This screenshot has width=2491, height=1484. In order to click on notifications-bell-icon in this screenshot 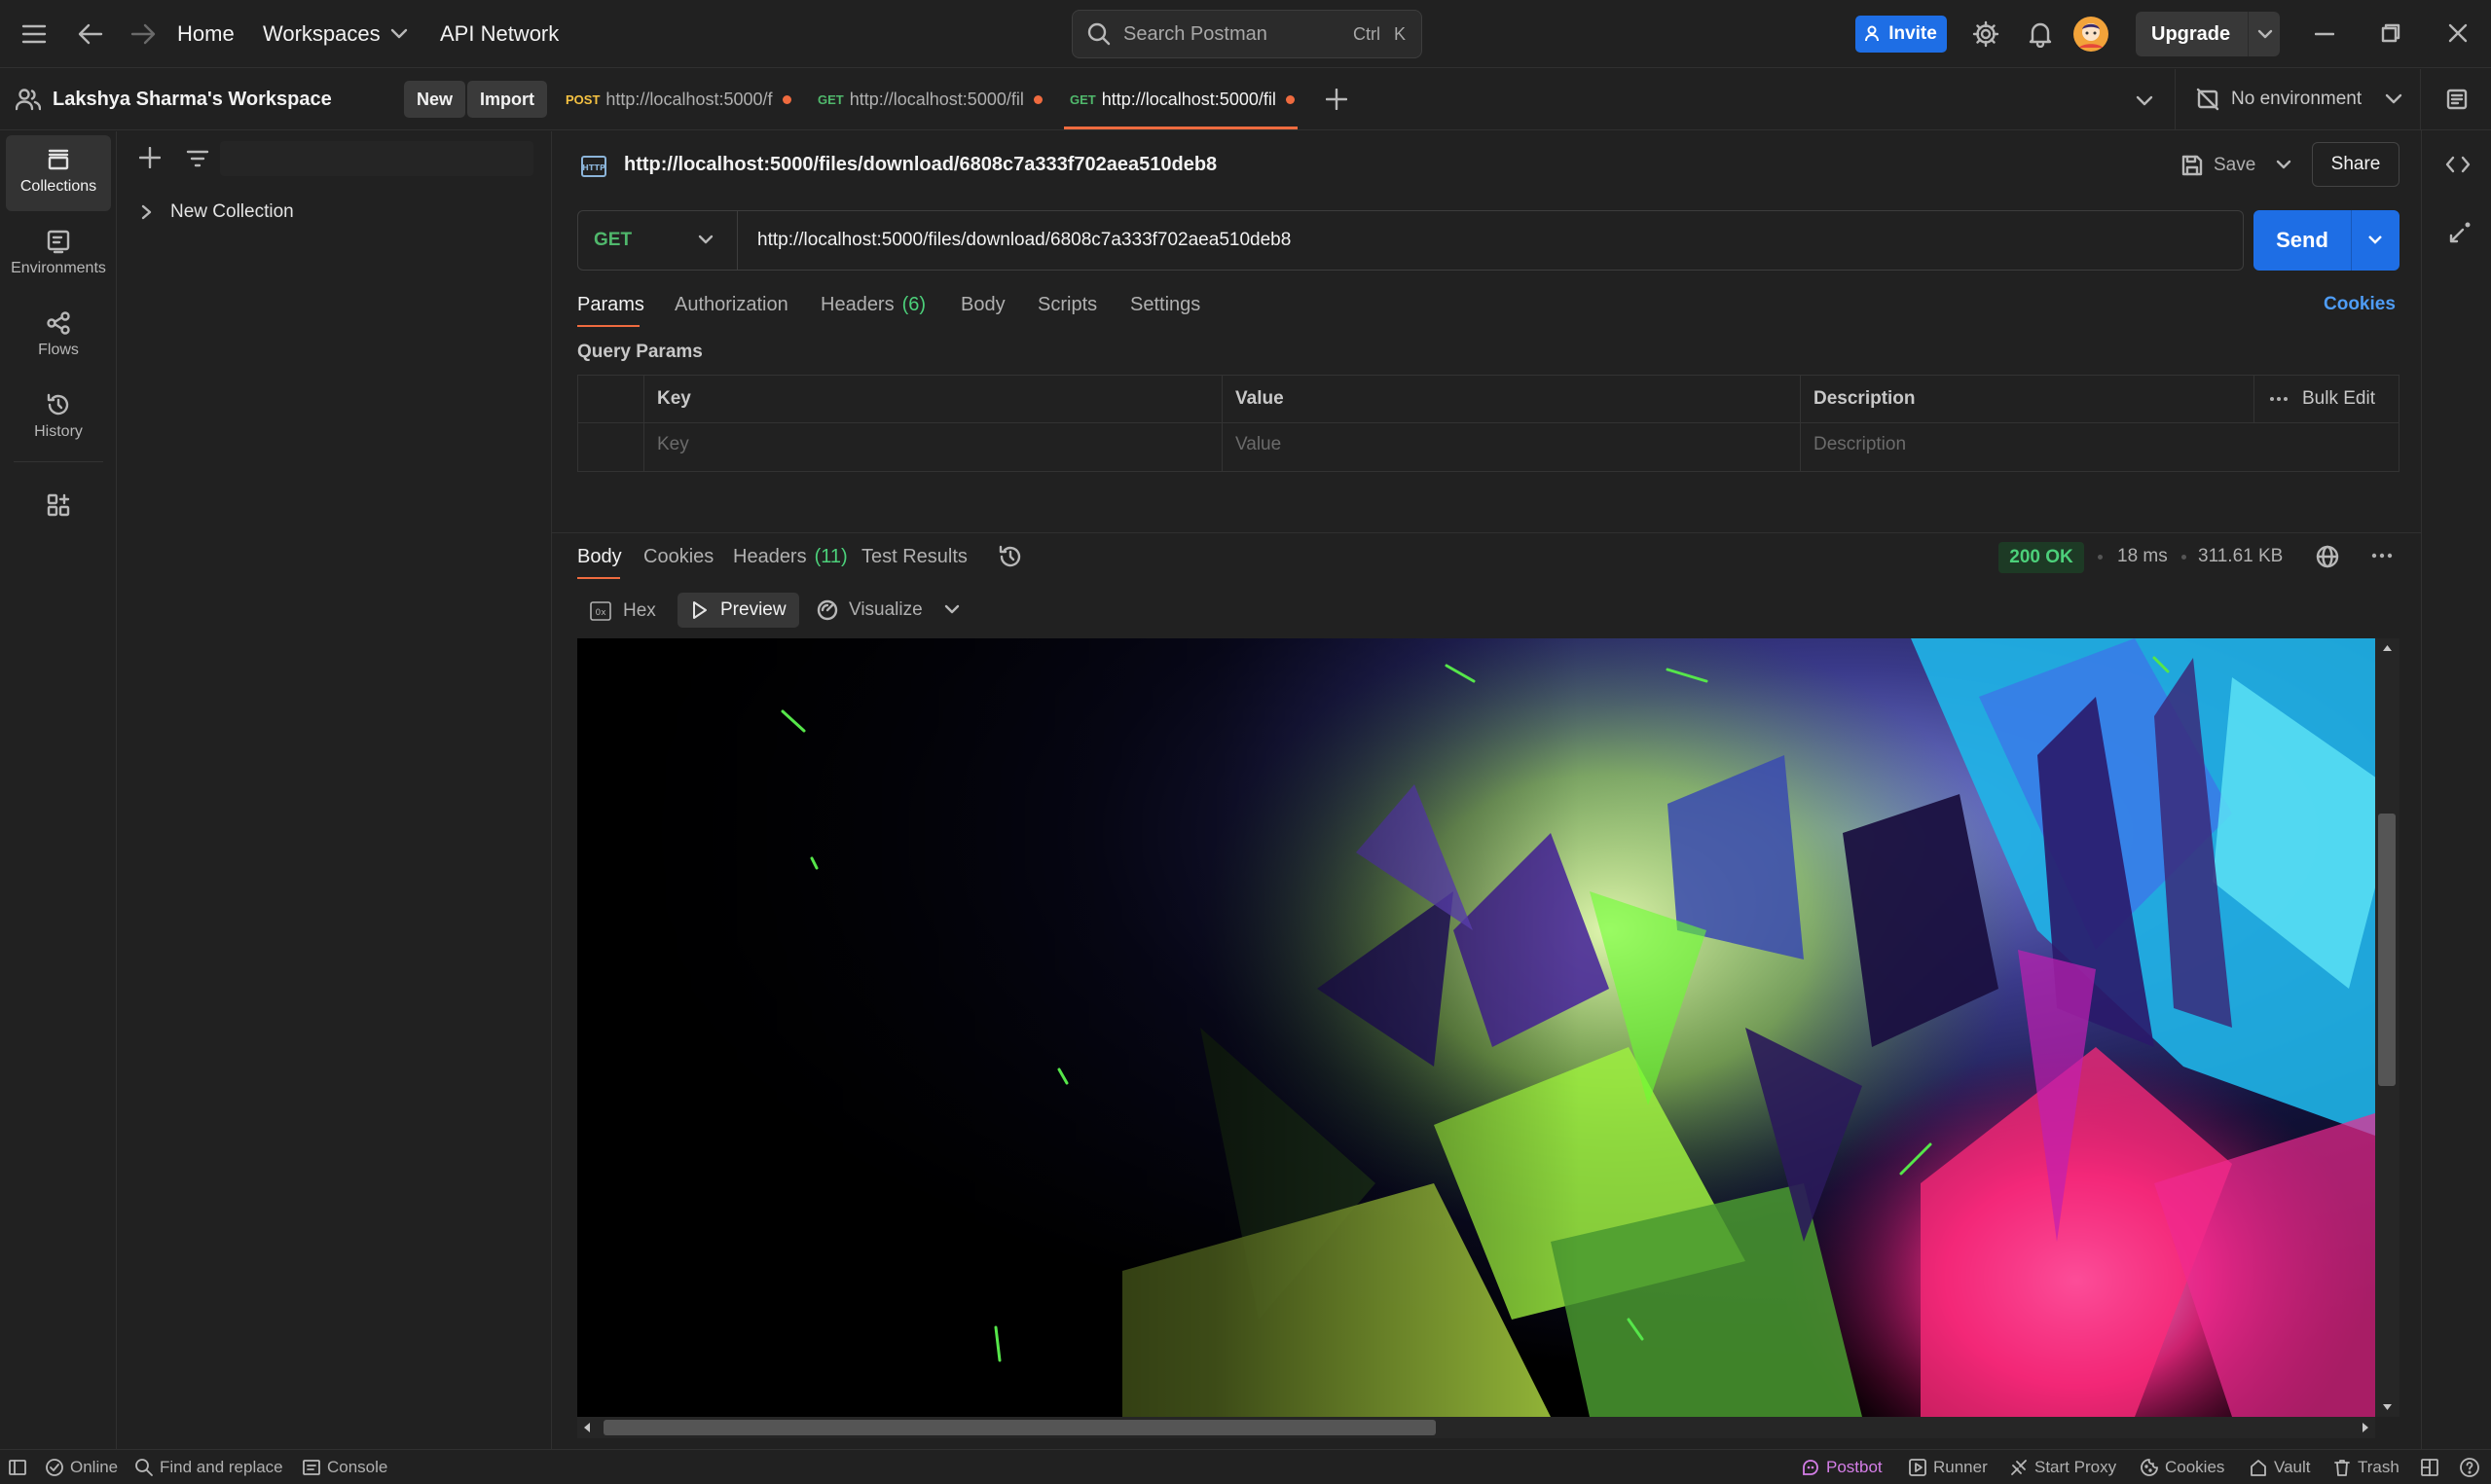, I will do `click(2040, 34)`.